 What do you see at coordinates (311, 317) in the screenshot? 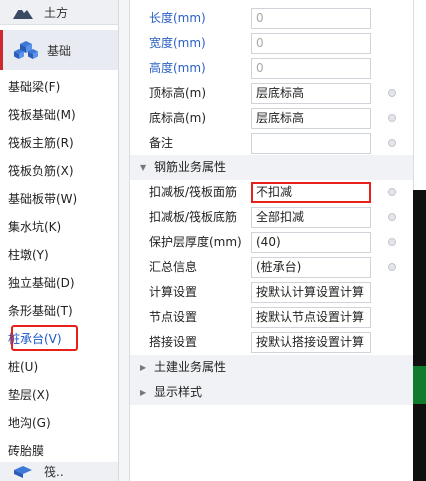
I see `property-value-node-settings: 按默认节点设置计算` at bounding box center [311, 317].